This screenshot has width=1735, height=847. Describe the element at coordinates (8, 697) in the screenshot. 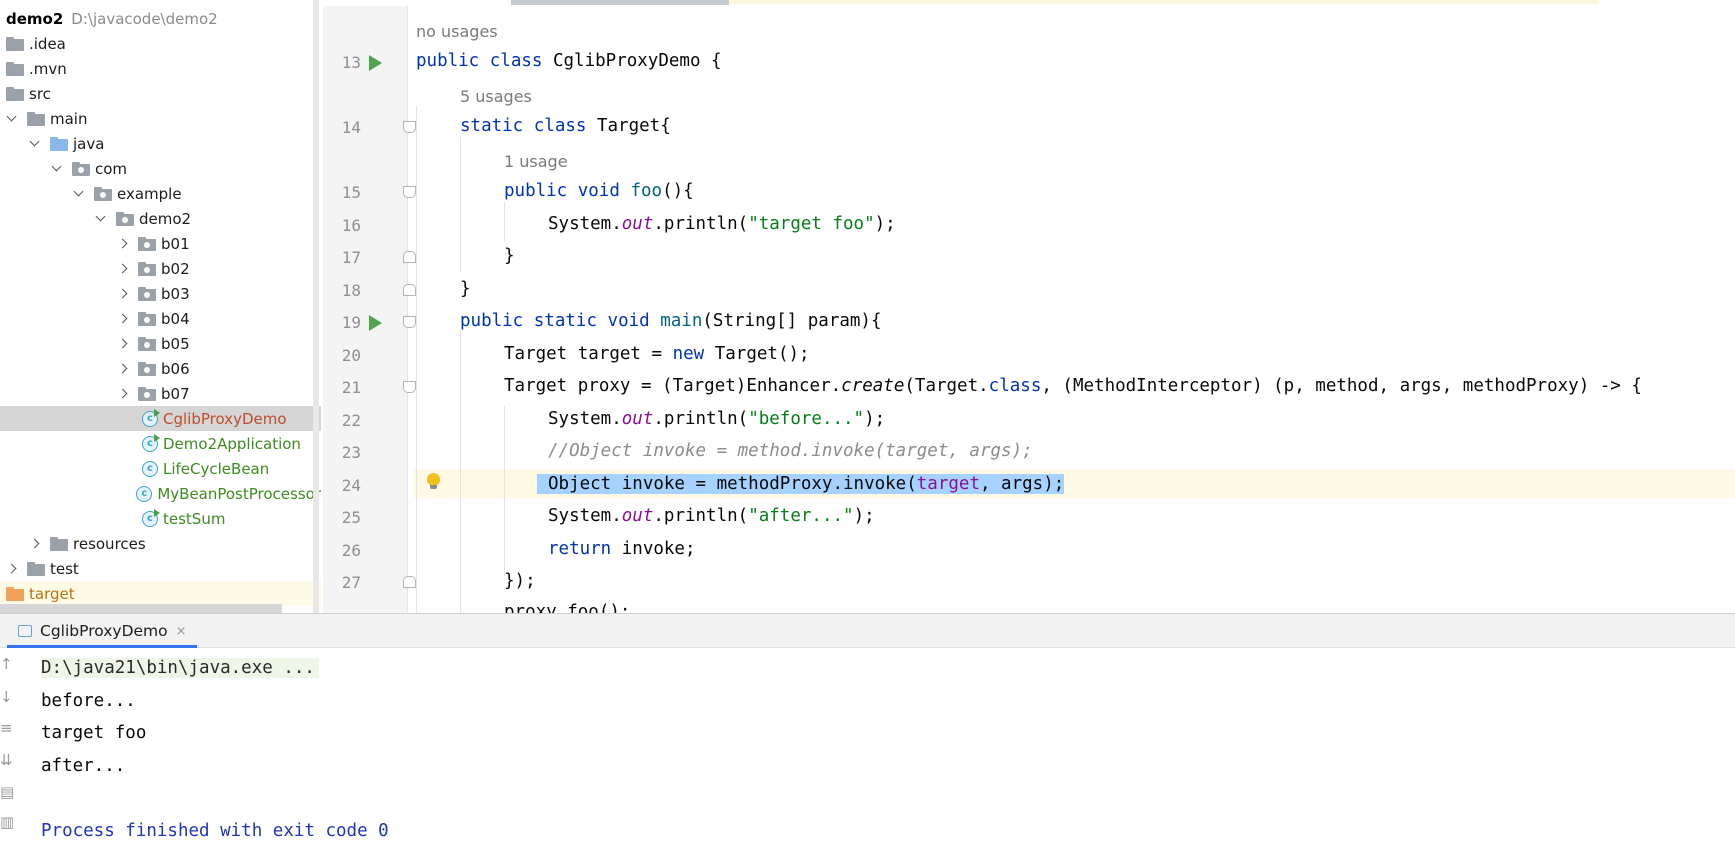

I see `arrow-down-icon: ↓` at that location.